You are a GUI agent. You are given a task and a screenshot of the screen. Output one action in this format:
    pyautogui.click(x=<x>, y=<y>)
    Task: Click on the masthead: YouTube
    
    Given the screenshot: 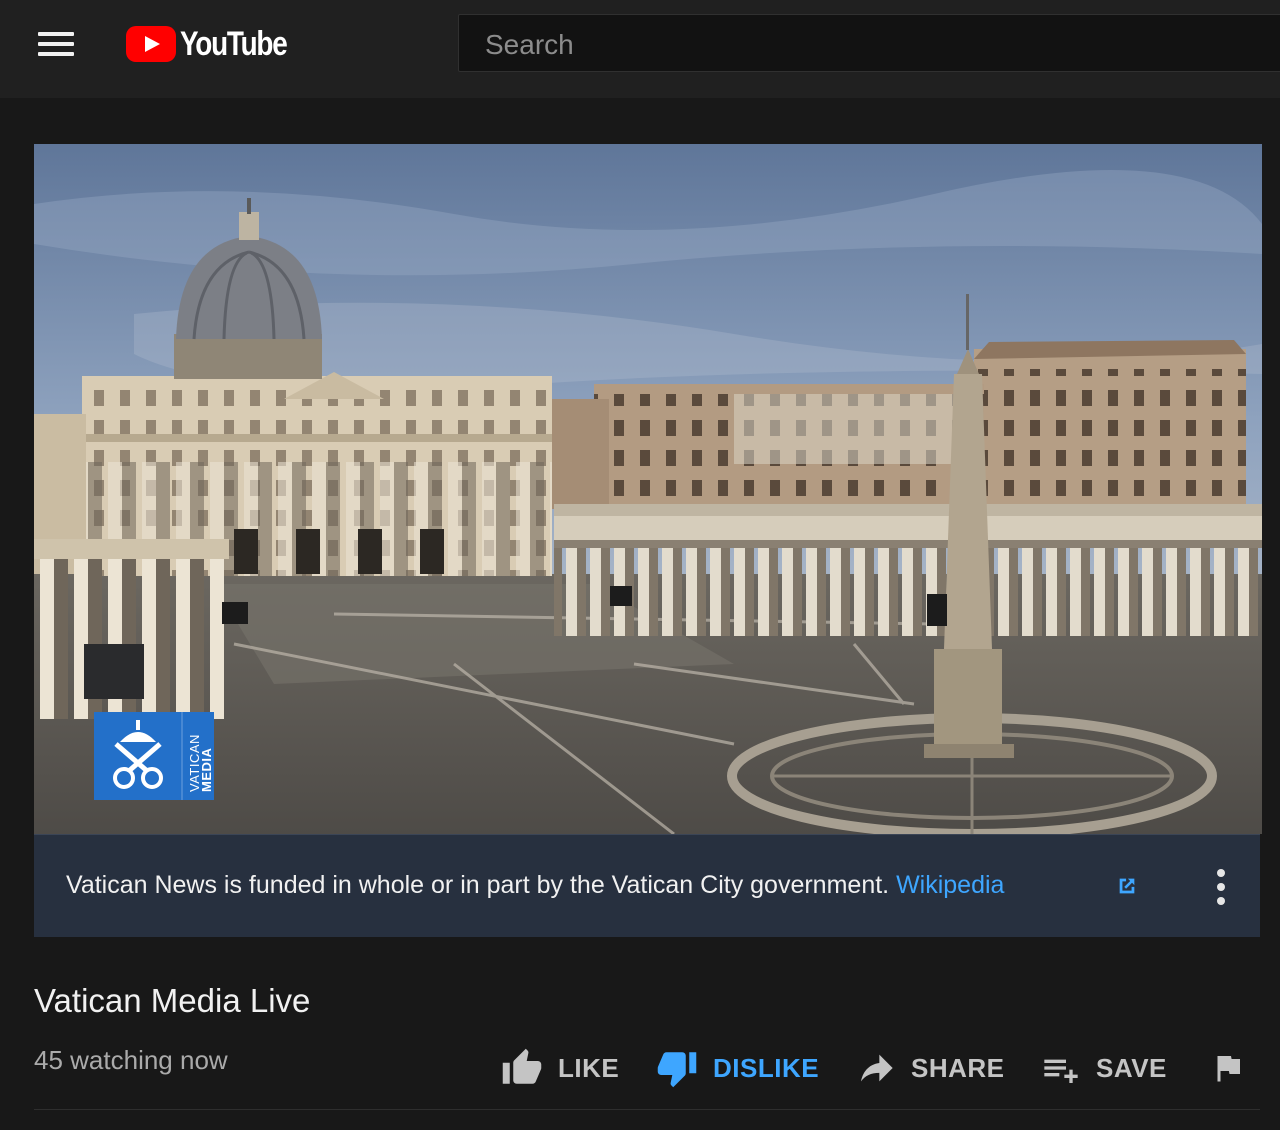 What is the action you would take?
    pyautogui.click(x=640, y=49)
    